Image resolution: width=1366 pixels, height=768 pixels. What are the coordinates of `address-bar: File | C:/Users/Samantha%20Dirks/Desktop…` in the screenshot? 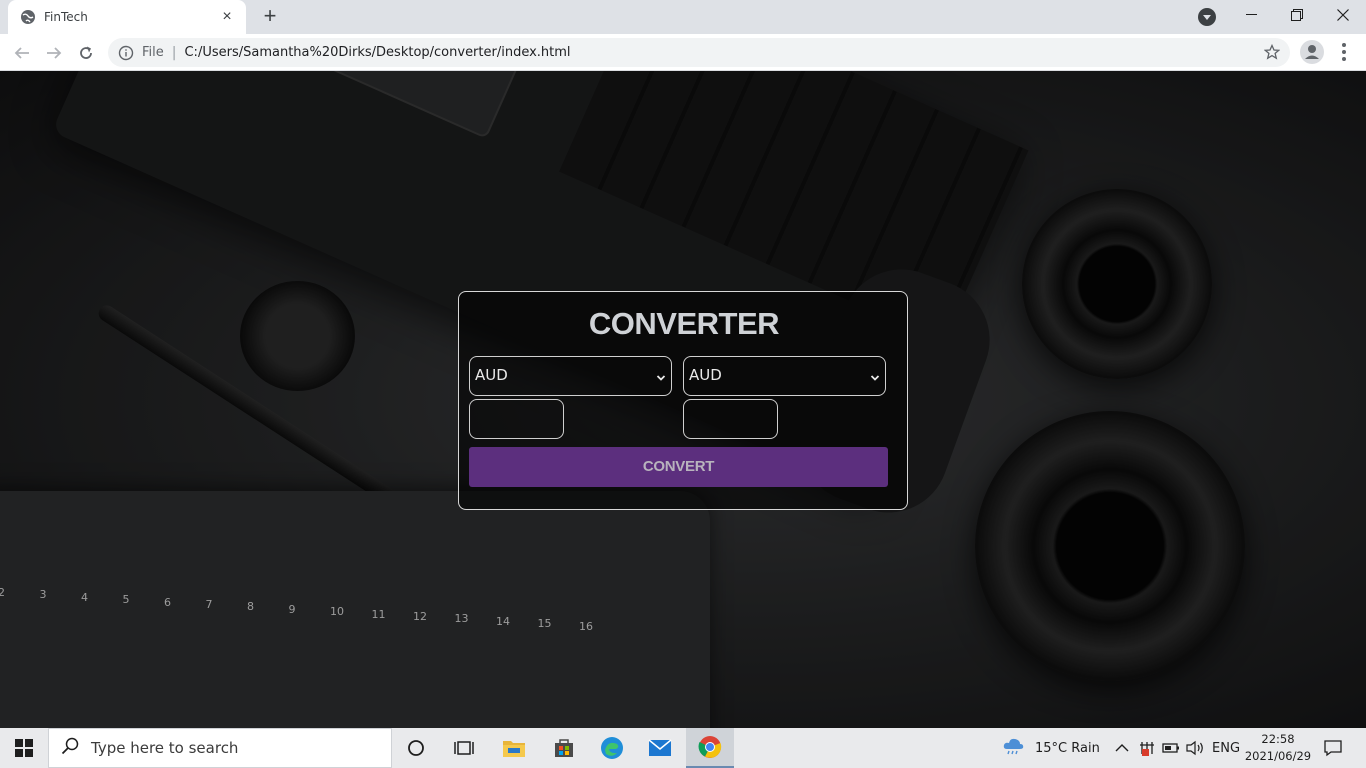 It's located at (699, 52).